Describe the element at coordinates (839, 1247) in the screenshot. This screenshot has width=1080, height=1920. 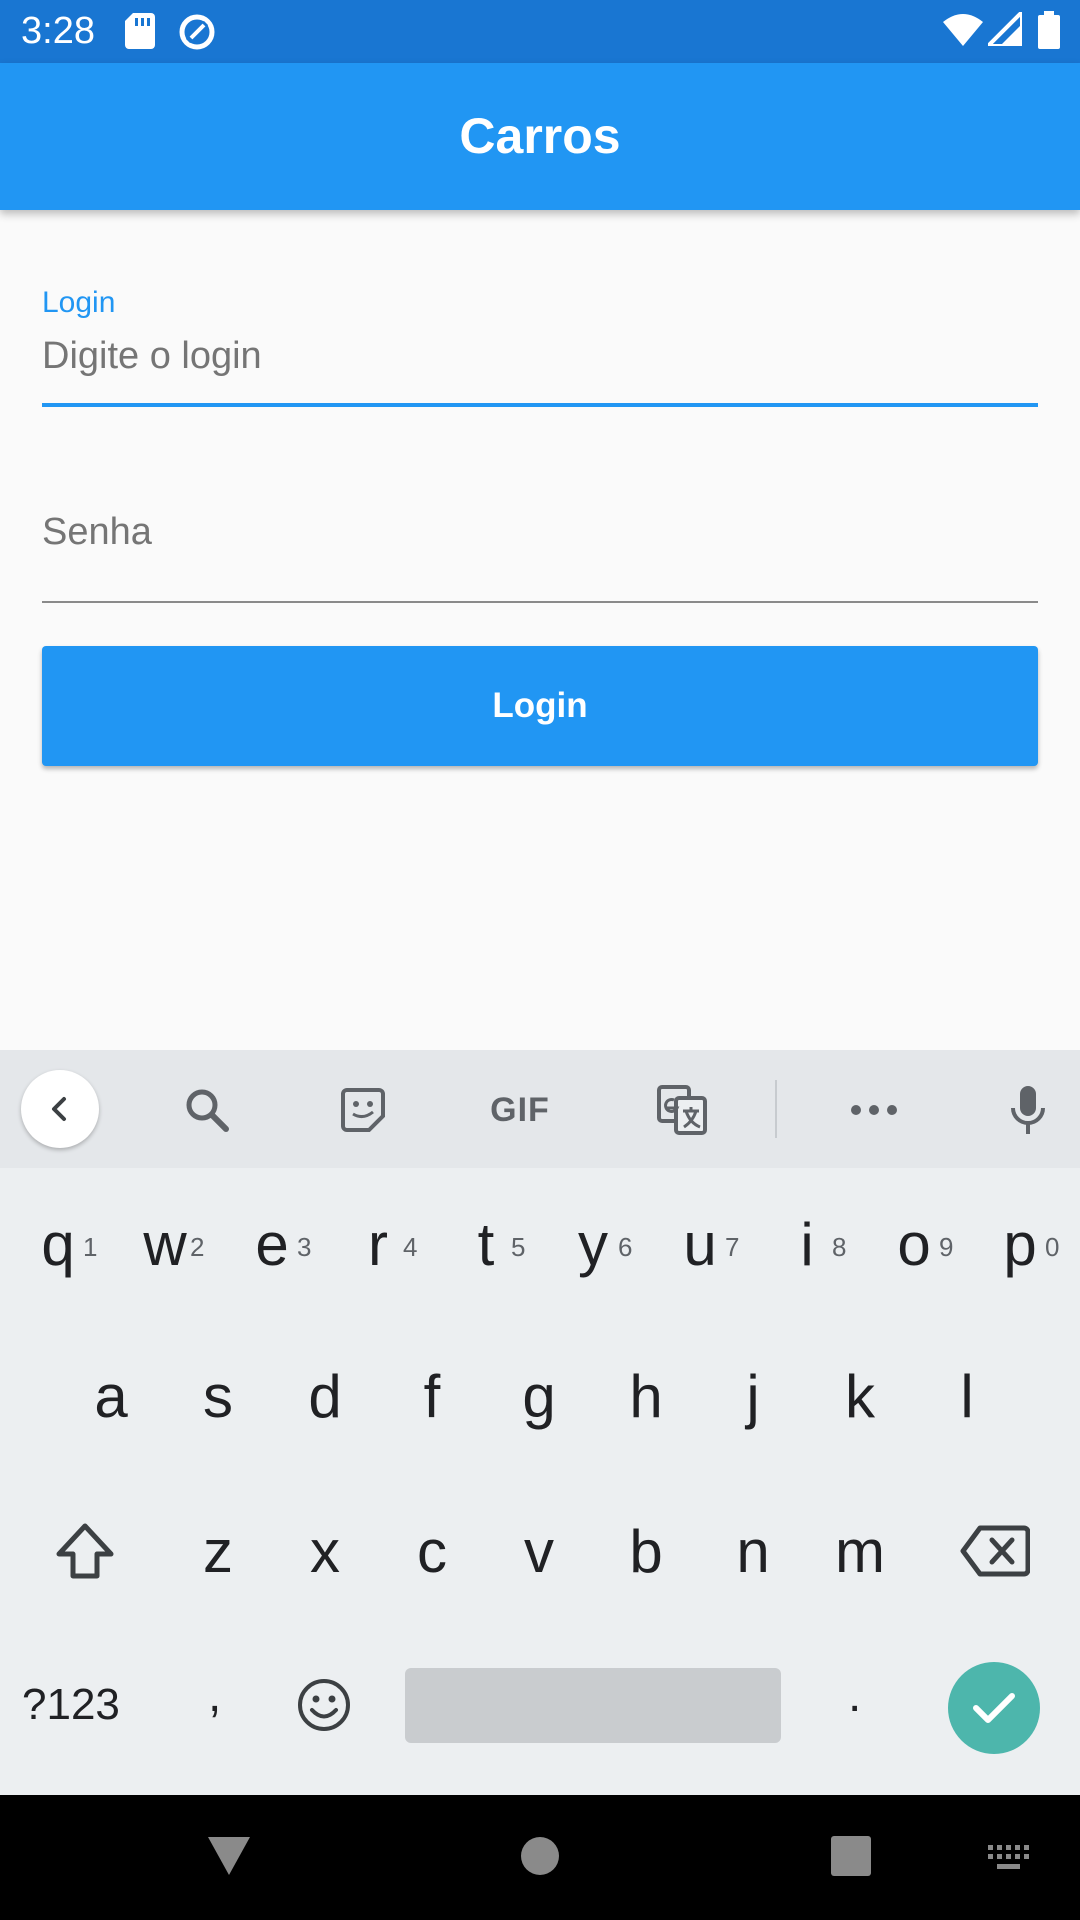
I see `key-number: 8` at that location.